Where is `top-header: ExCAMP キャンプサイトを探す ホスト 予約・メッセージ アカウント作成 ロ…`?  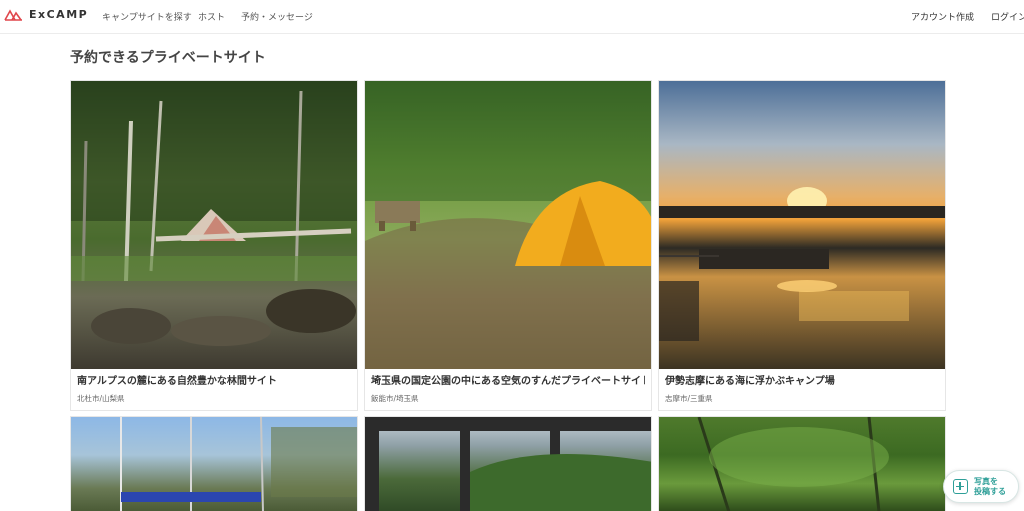
top-header: ExCAMP キャンプサイトを探す ホスト 予約・メッセージ アカウント作成 ロ… is located at coordinates (512, 17).